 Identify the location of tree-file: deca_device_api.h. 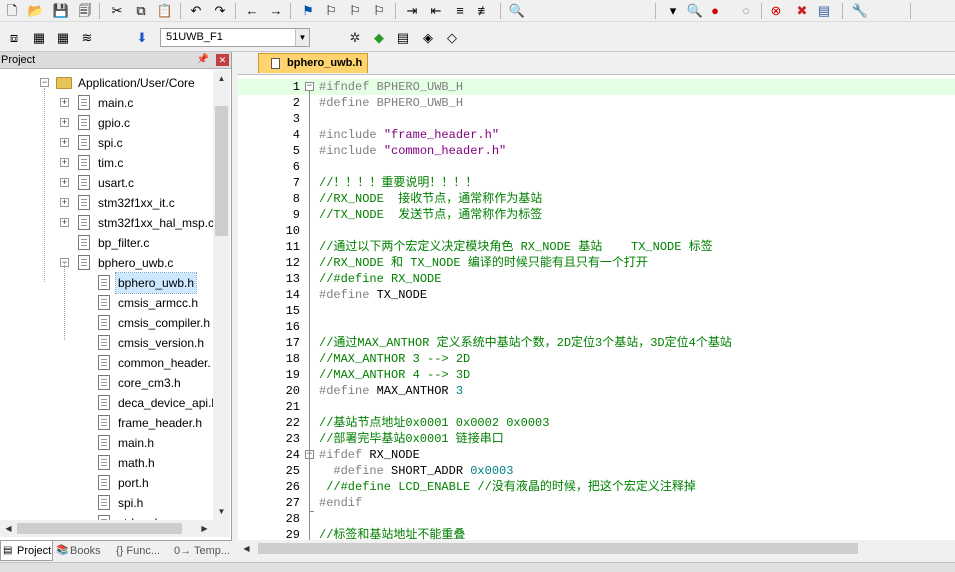
(106, 403).